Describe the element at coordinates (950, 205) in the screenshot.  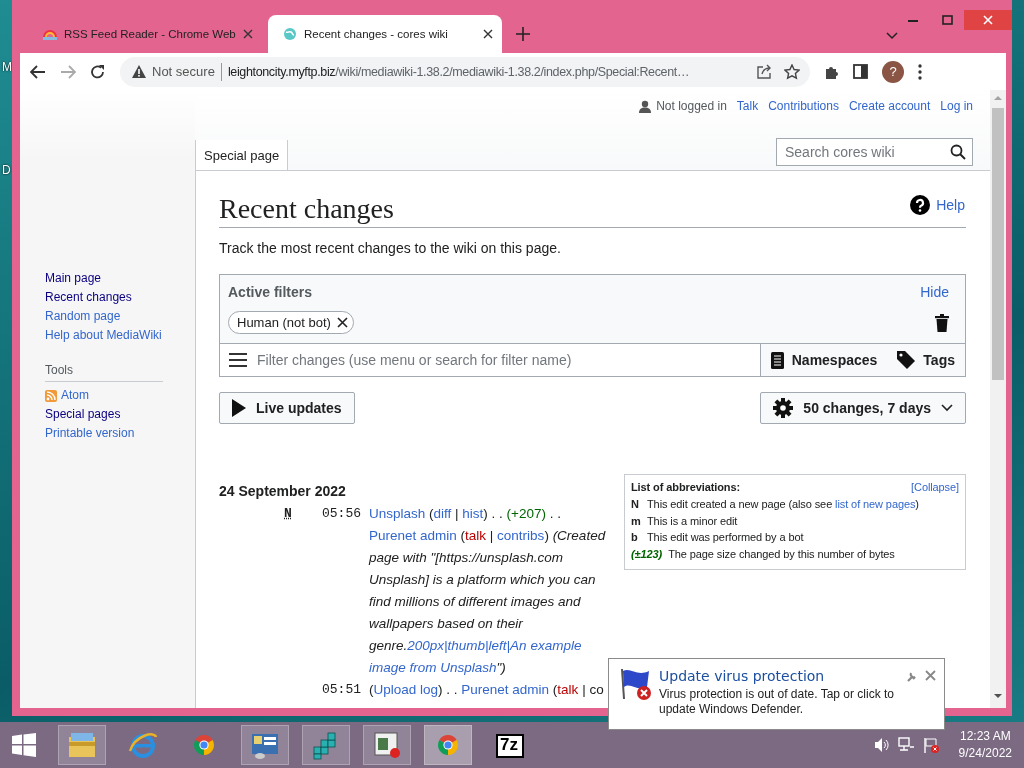
I see `help-link: Help` at that location.